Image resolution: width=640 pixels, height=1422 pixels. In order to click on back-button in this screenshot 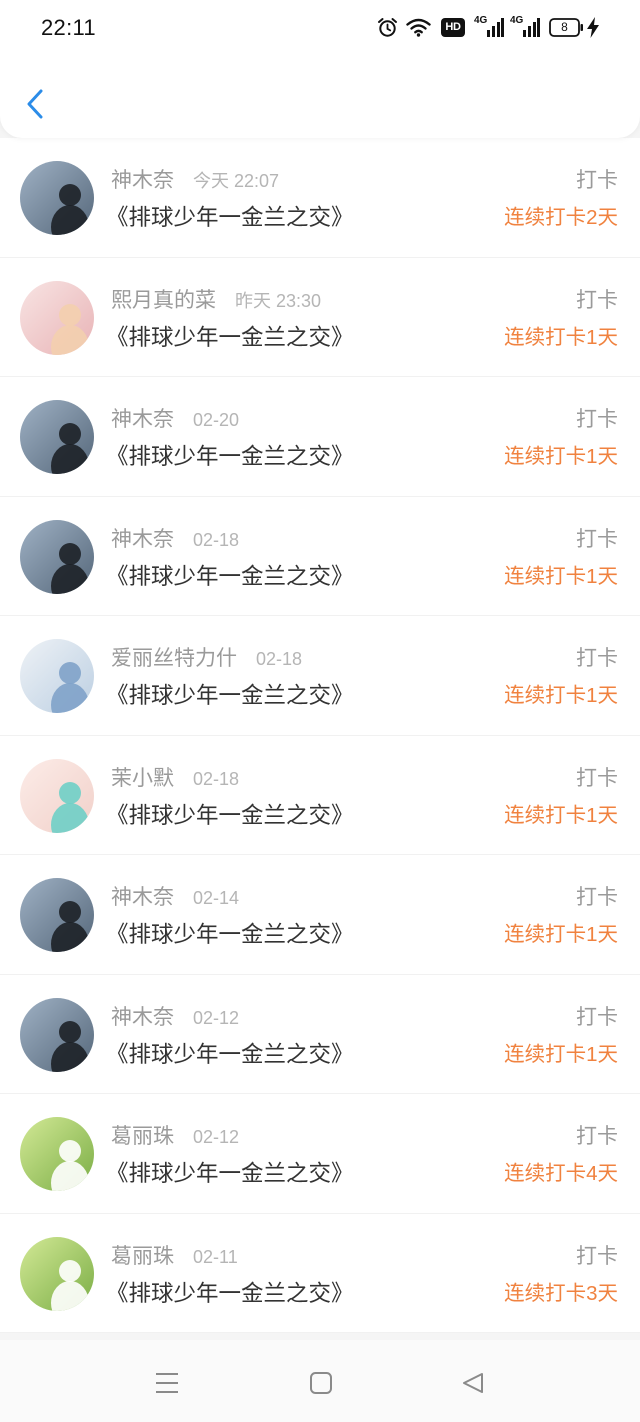, I will do `click(35, 104)`.